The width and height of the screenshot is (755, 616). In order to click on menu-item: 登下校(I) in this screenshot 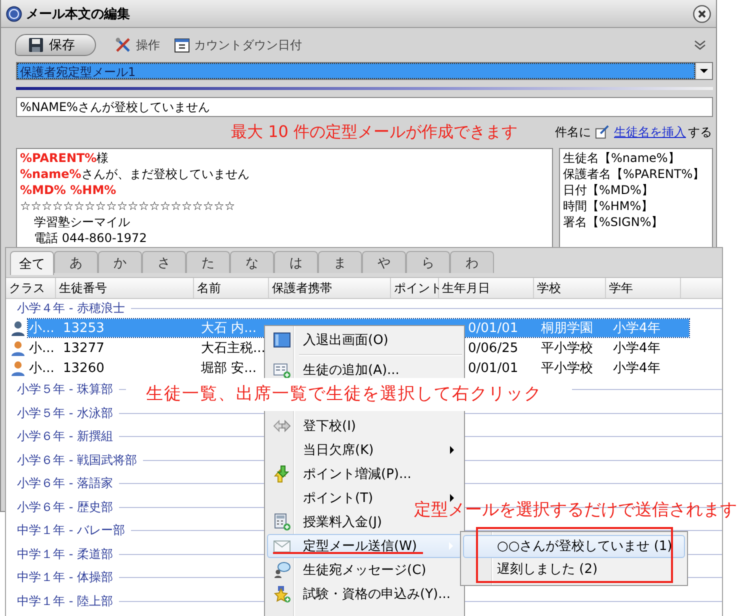, I will do `click(313, 426)`.